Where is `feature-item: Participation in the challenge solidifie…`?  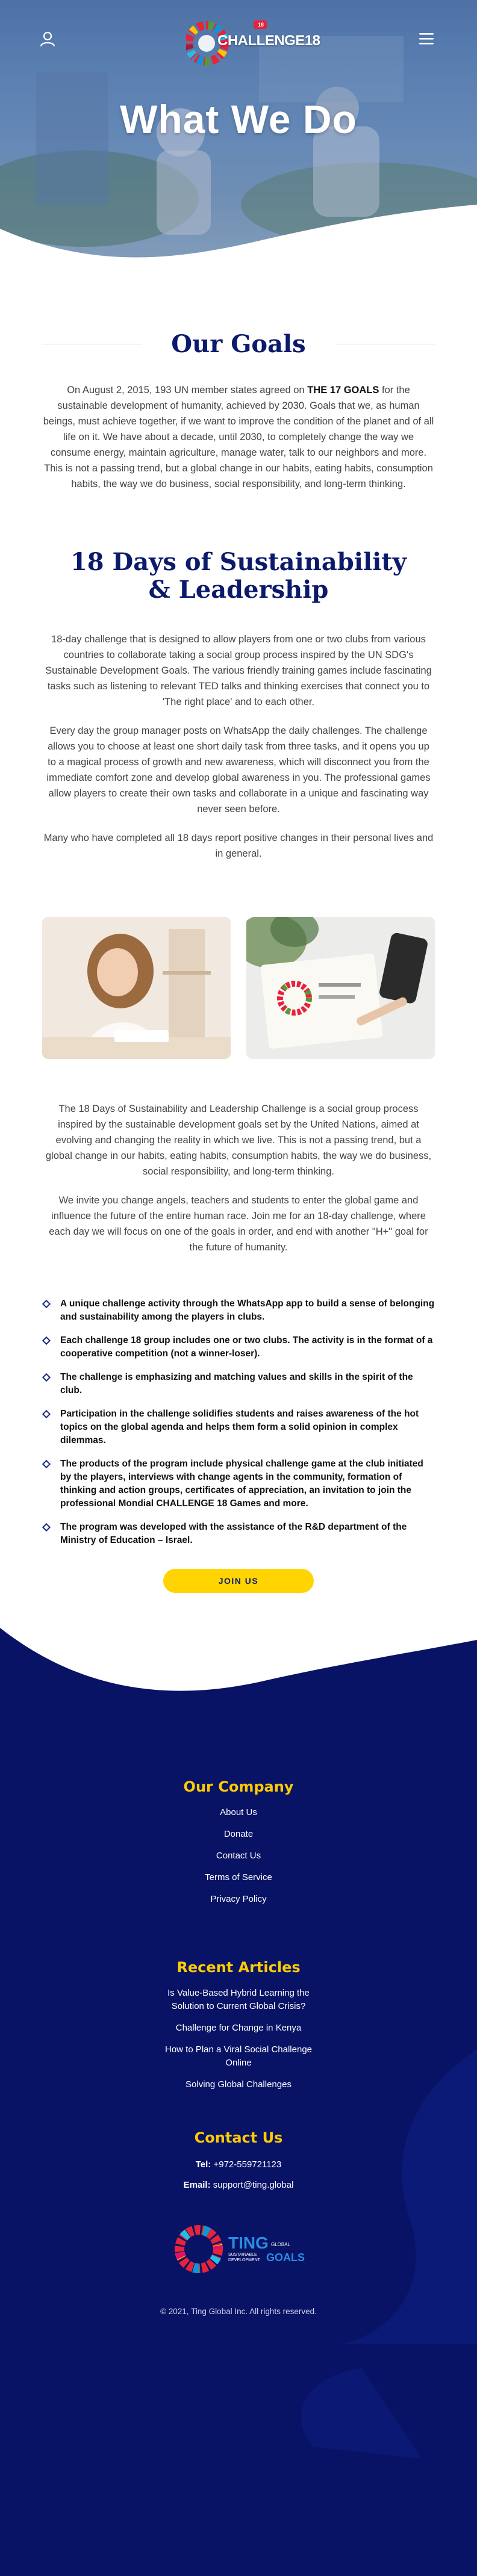
feature-item: Participation in the challenge solidifie… is located at coordinates (238, 1427).